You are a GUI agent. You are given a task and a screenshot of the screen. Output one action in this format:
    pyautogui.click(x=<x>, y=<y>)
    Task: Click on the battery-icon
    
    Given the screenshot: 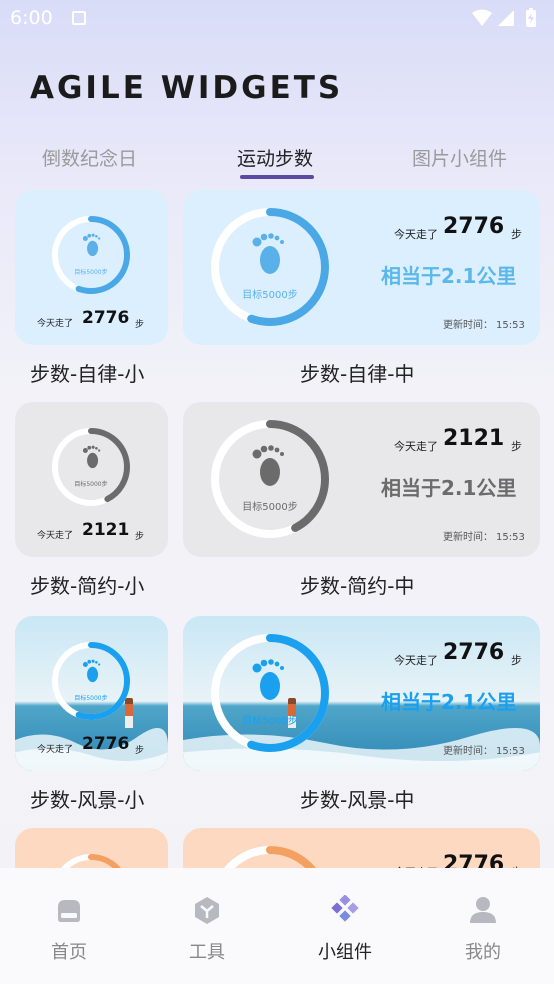 What is the action you would take?
    pyautogui.click(x=531, y=17)
    